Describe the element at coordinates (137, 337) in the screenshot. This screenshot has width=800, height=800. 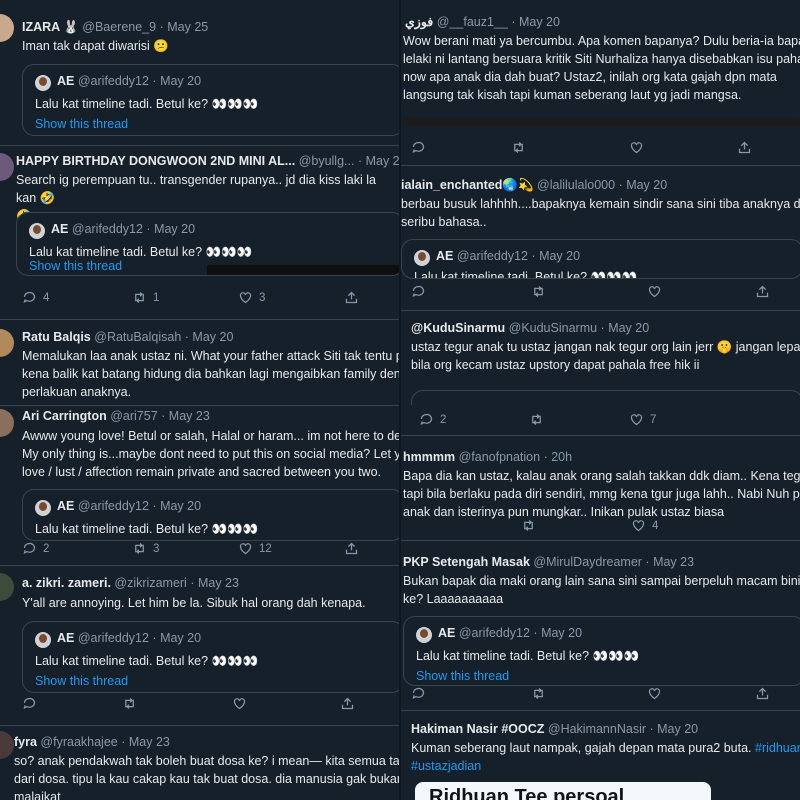
I see `author-handle: @RatuBalqisah` at that location.